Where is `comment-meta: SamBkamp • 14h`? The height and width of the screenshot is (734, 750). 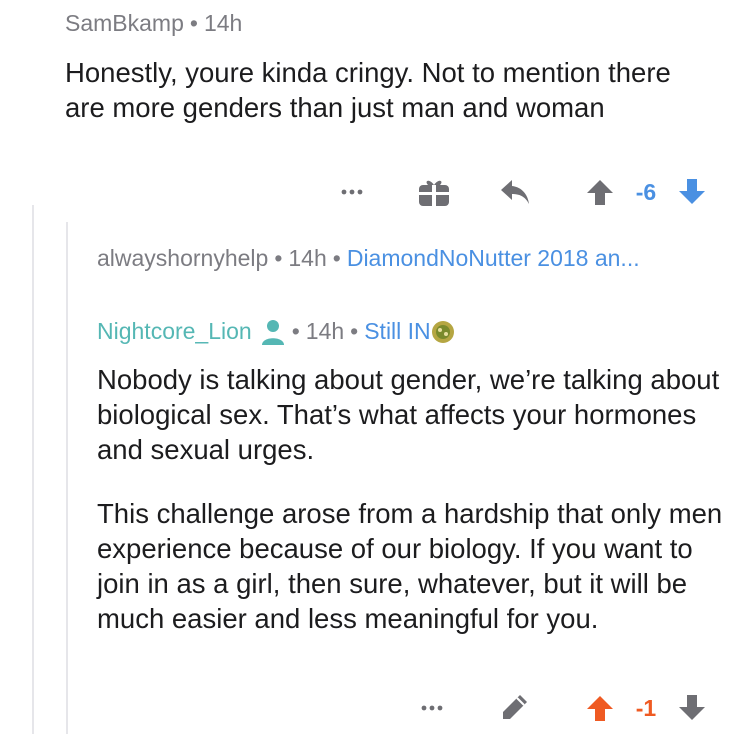 comment-meta: SamBkamp • 14h is located at coordinates (153, 23).